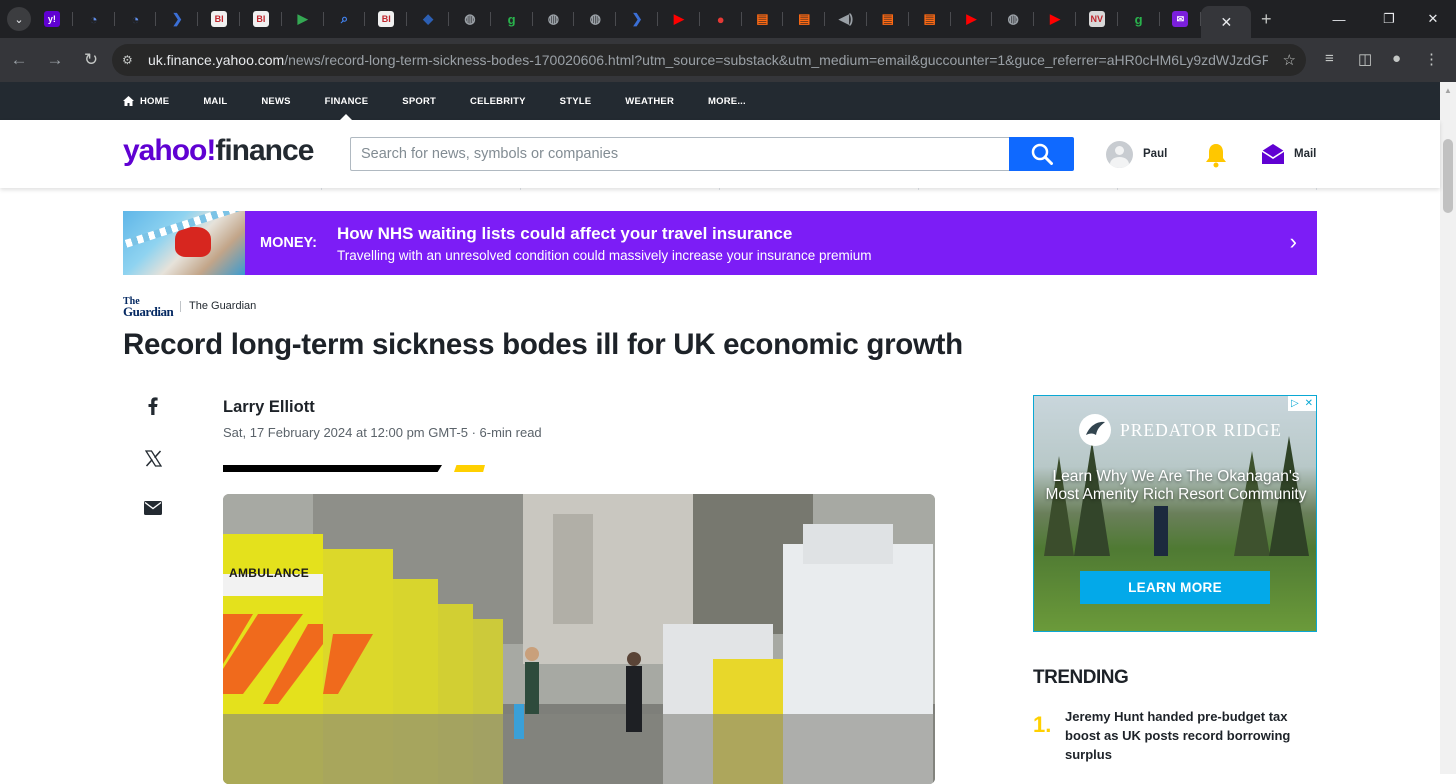  Describe the element at coordinates (1289, 60) in the screenshot. I see `bookmark-star-icon: ☆` at that location.